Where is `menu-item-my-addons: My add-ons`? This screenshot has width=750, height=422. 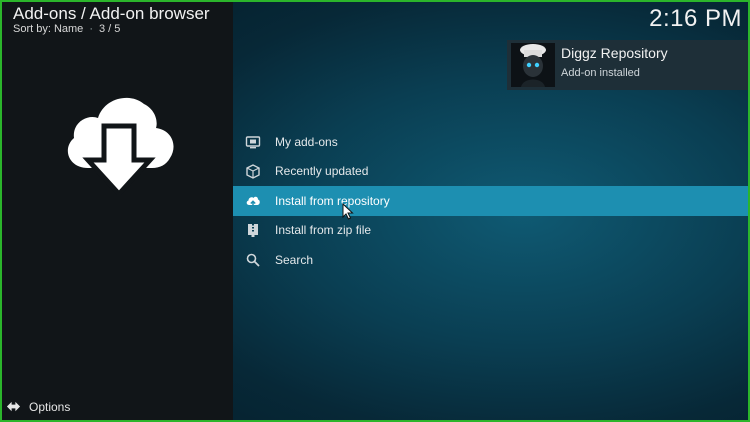
menu-item-my-addons: My add-ons is located at coordinates (490, 142).